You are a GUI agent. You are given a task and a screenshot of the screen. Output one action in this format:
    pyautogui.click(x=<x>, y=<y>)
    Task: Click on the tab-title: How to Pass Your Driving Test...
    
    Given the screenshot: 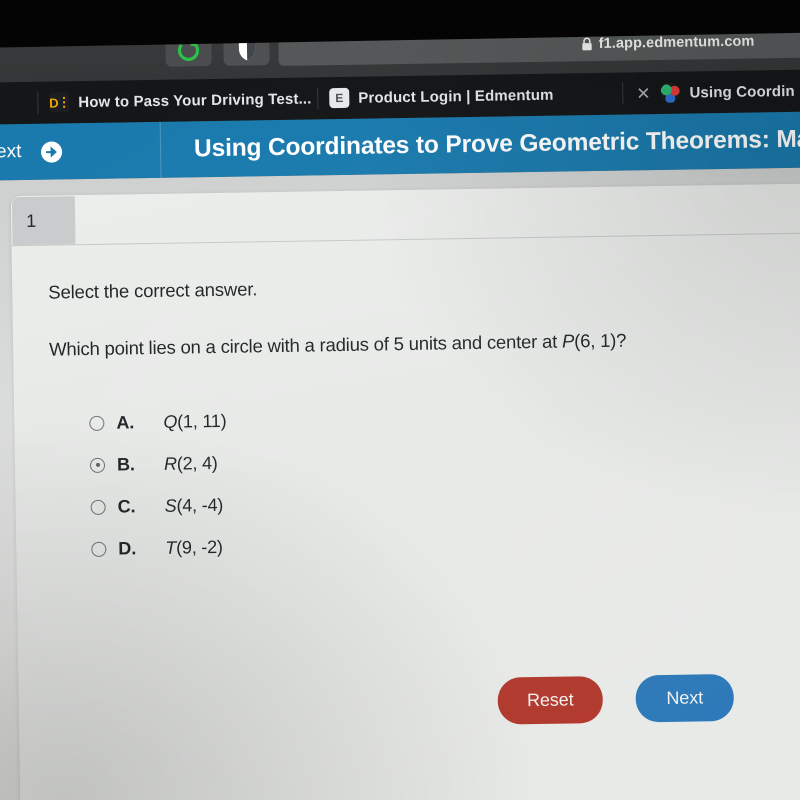 What is the action you would take?
    pyautogui.click(x=195, y=100)
    